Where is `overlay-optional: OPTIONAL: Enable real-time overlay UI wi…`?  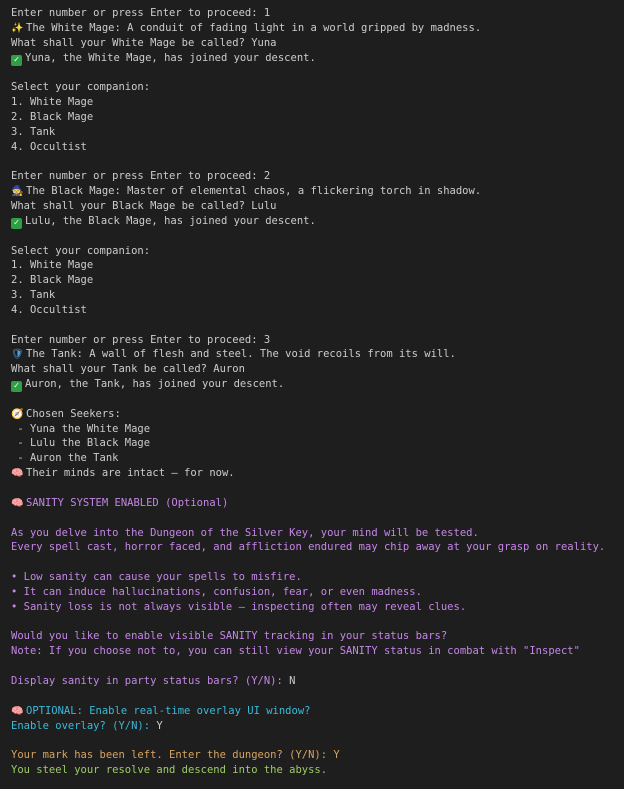
overlay-optional: OPTIONAL: Enable real-time overlay UI wi… is located at coordinates (168, 710).